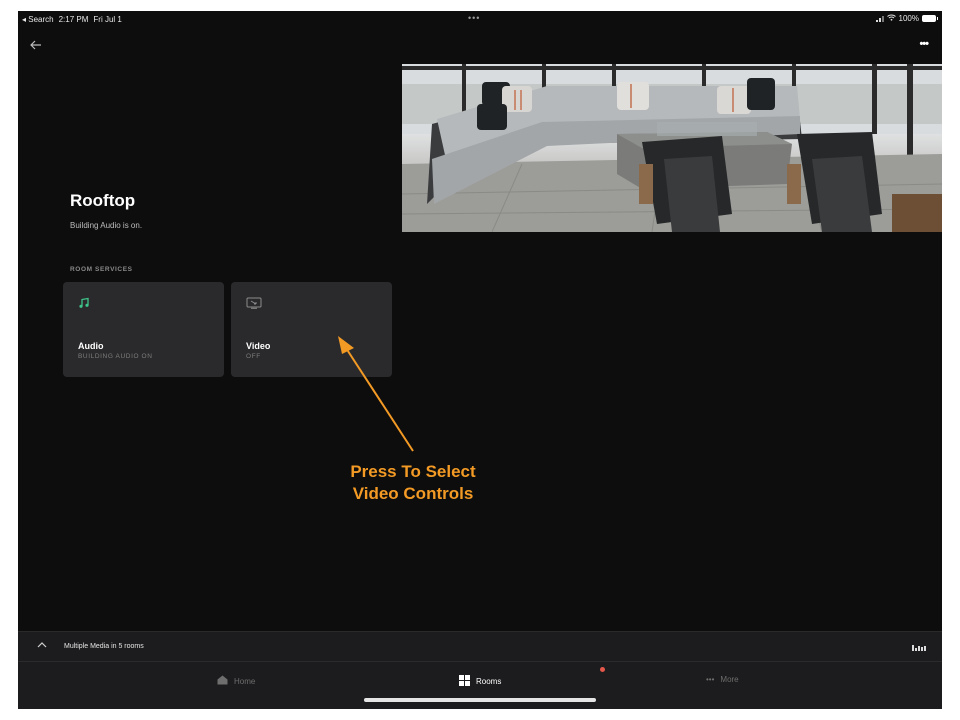  I want to click on audio-card-status: BUILDING AUDIO ON, so click(115, 356).